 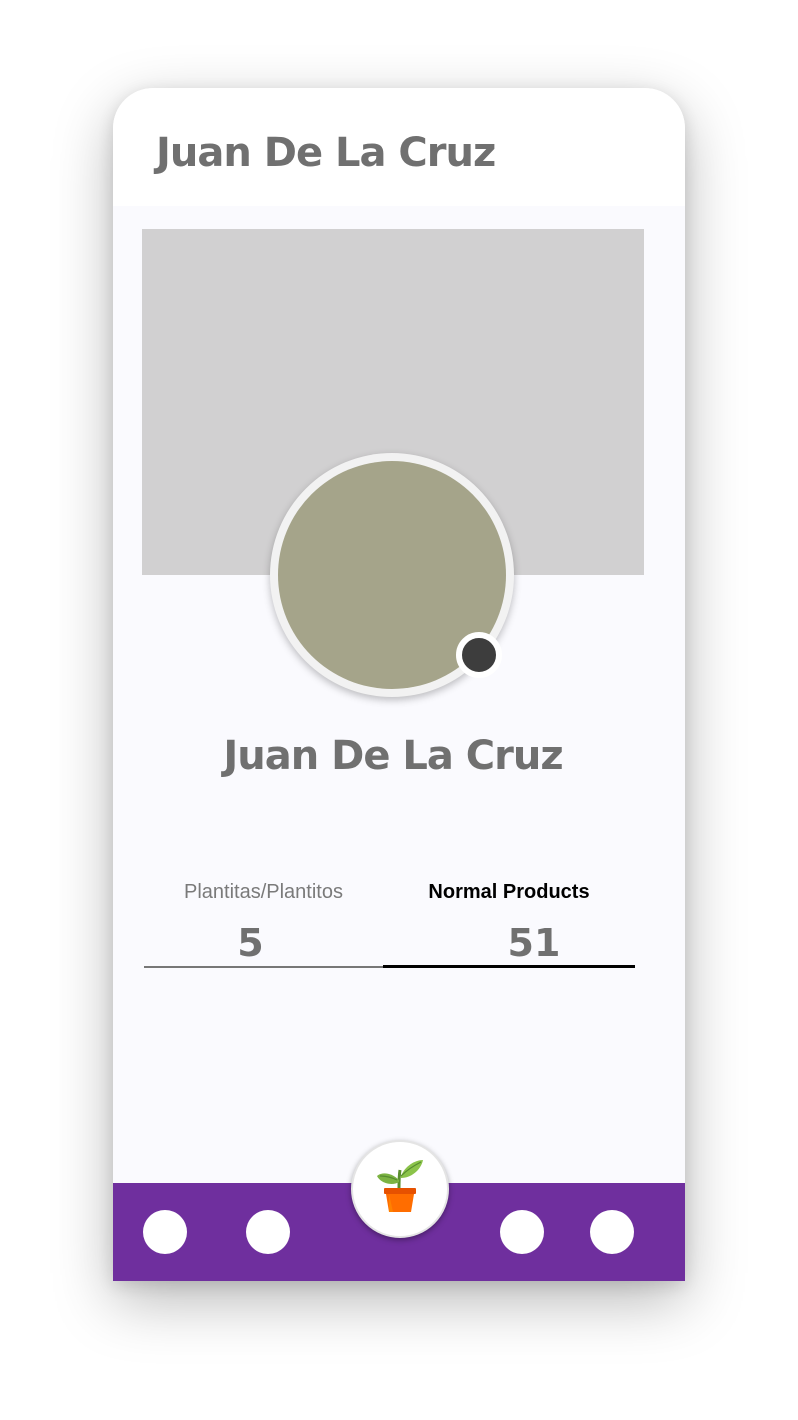 I want to click on profile-name: Juan De La Cruz, so click(x=393, y=756).